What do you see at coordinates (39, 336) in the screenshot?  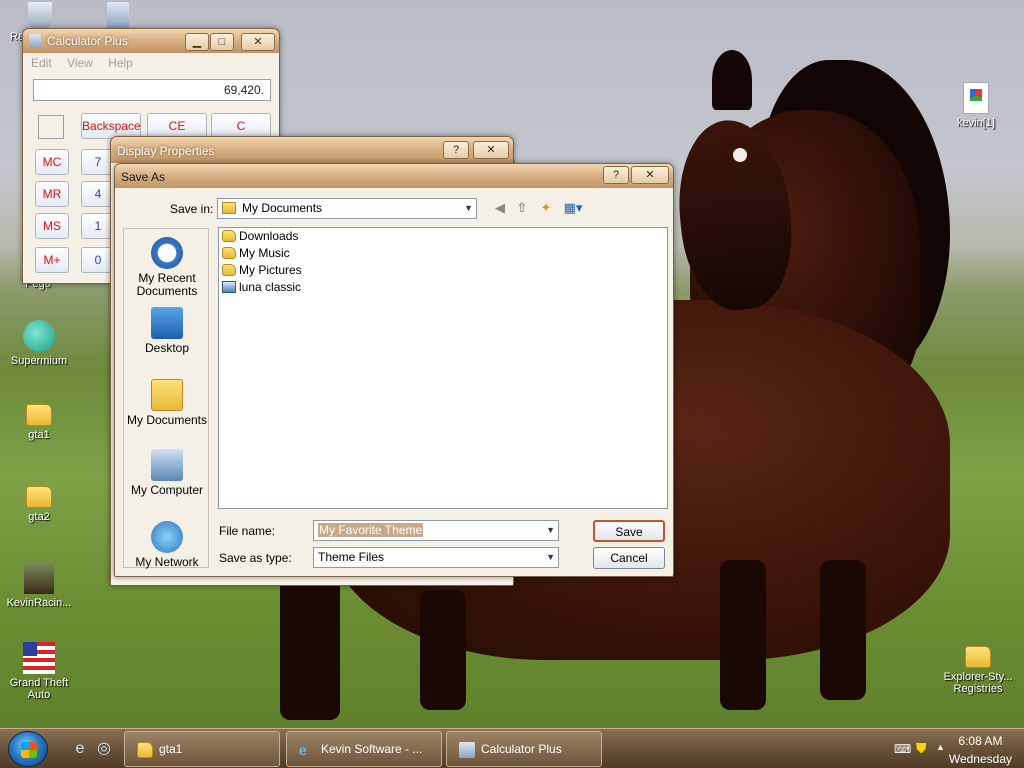 I see `supermium-icon` at bounding box center [39, 336].